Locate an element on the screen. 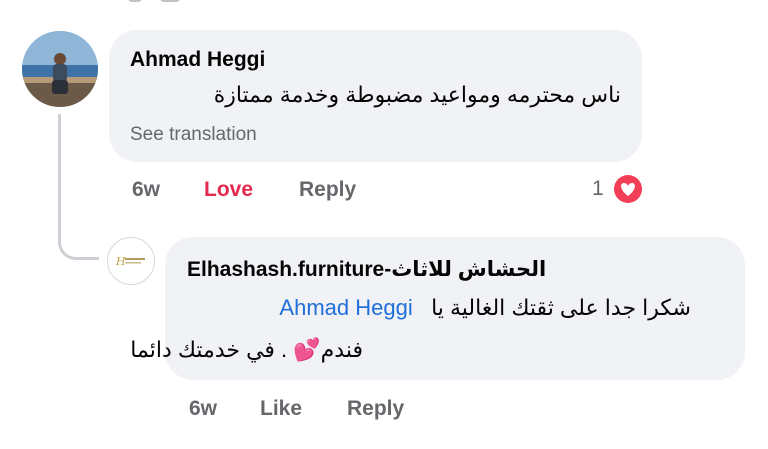 The height and width of the screenshot is (449, 768). comment-author: Elhashash.furniture-الحشاش للاثاث is located at coordinates (366, 269).